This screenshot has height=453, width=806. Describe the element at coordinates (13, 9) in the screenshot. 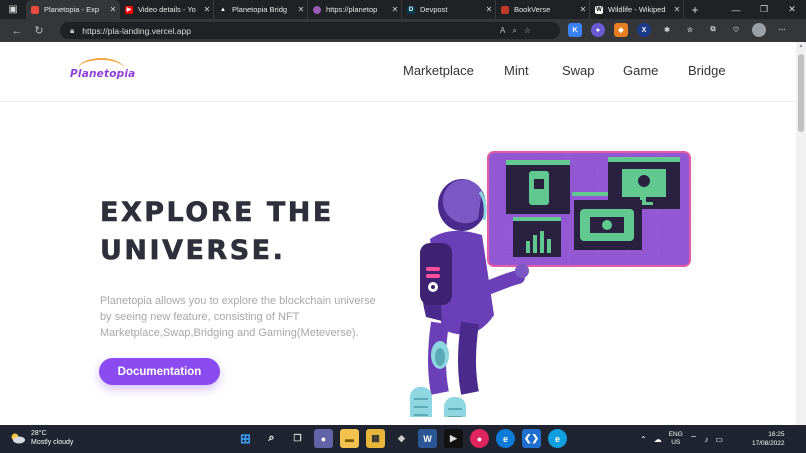

I see `tab-actions-icon: ▣` at that location.